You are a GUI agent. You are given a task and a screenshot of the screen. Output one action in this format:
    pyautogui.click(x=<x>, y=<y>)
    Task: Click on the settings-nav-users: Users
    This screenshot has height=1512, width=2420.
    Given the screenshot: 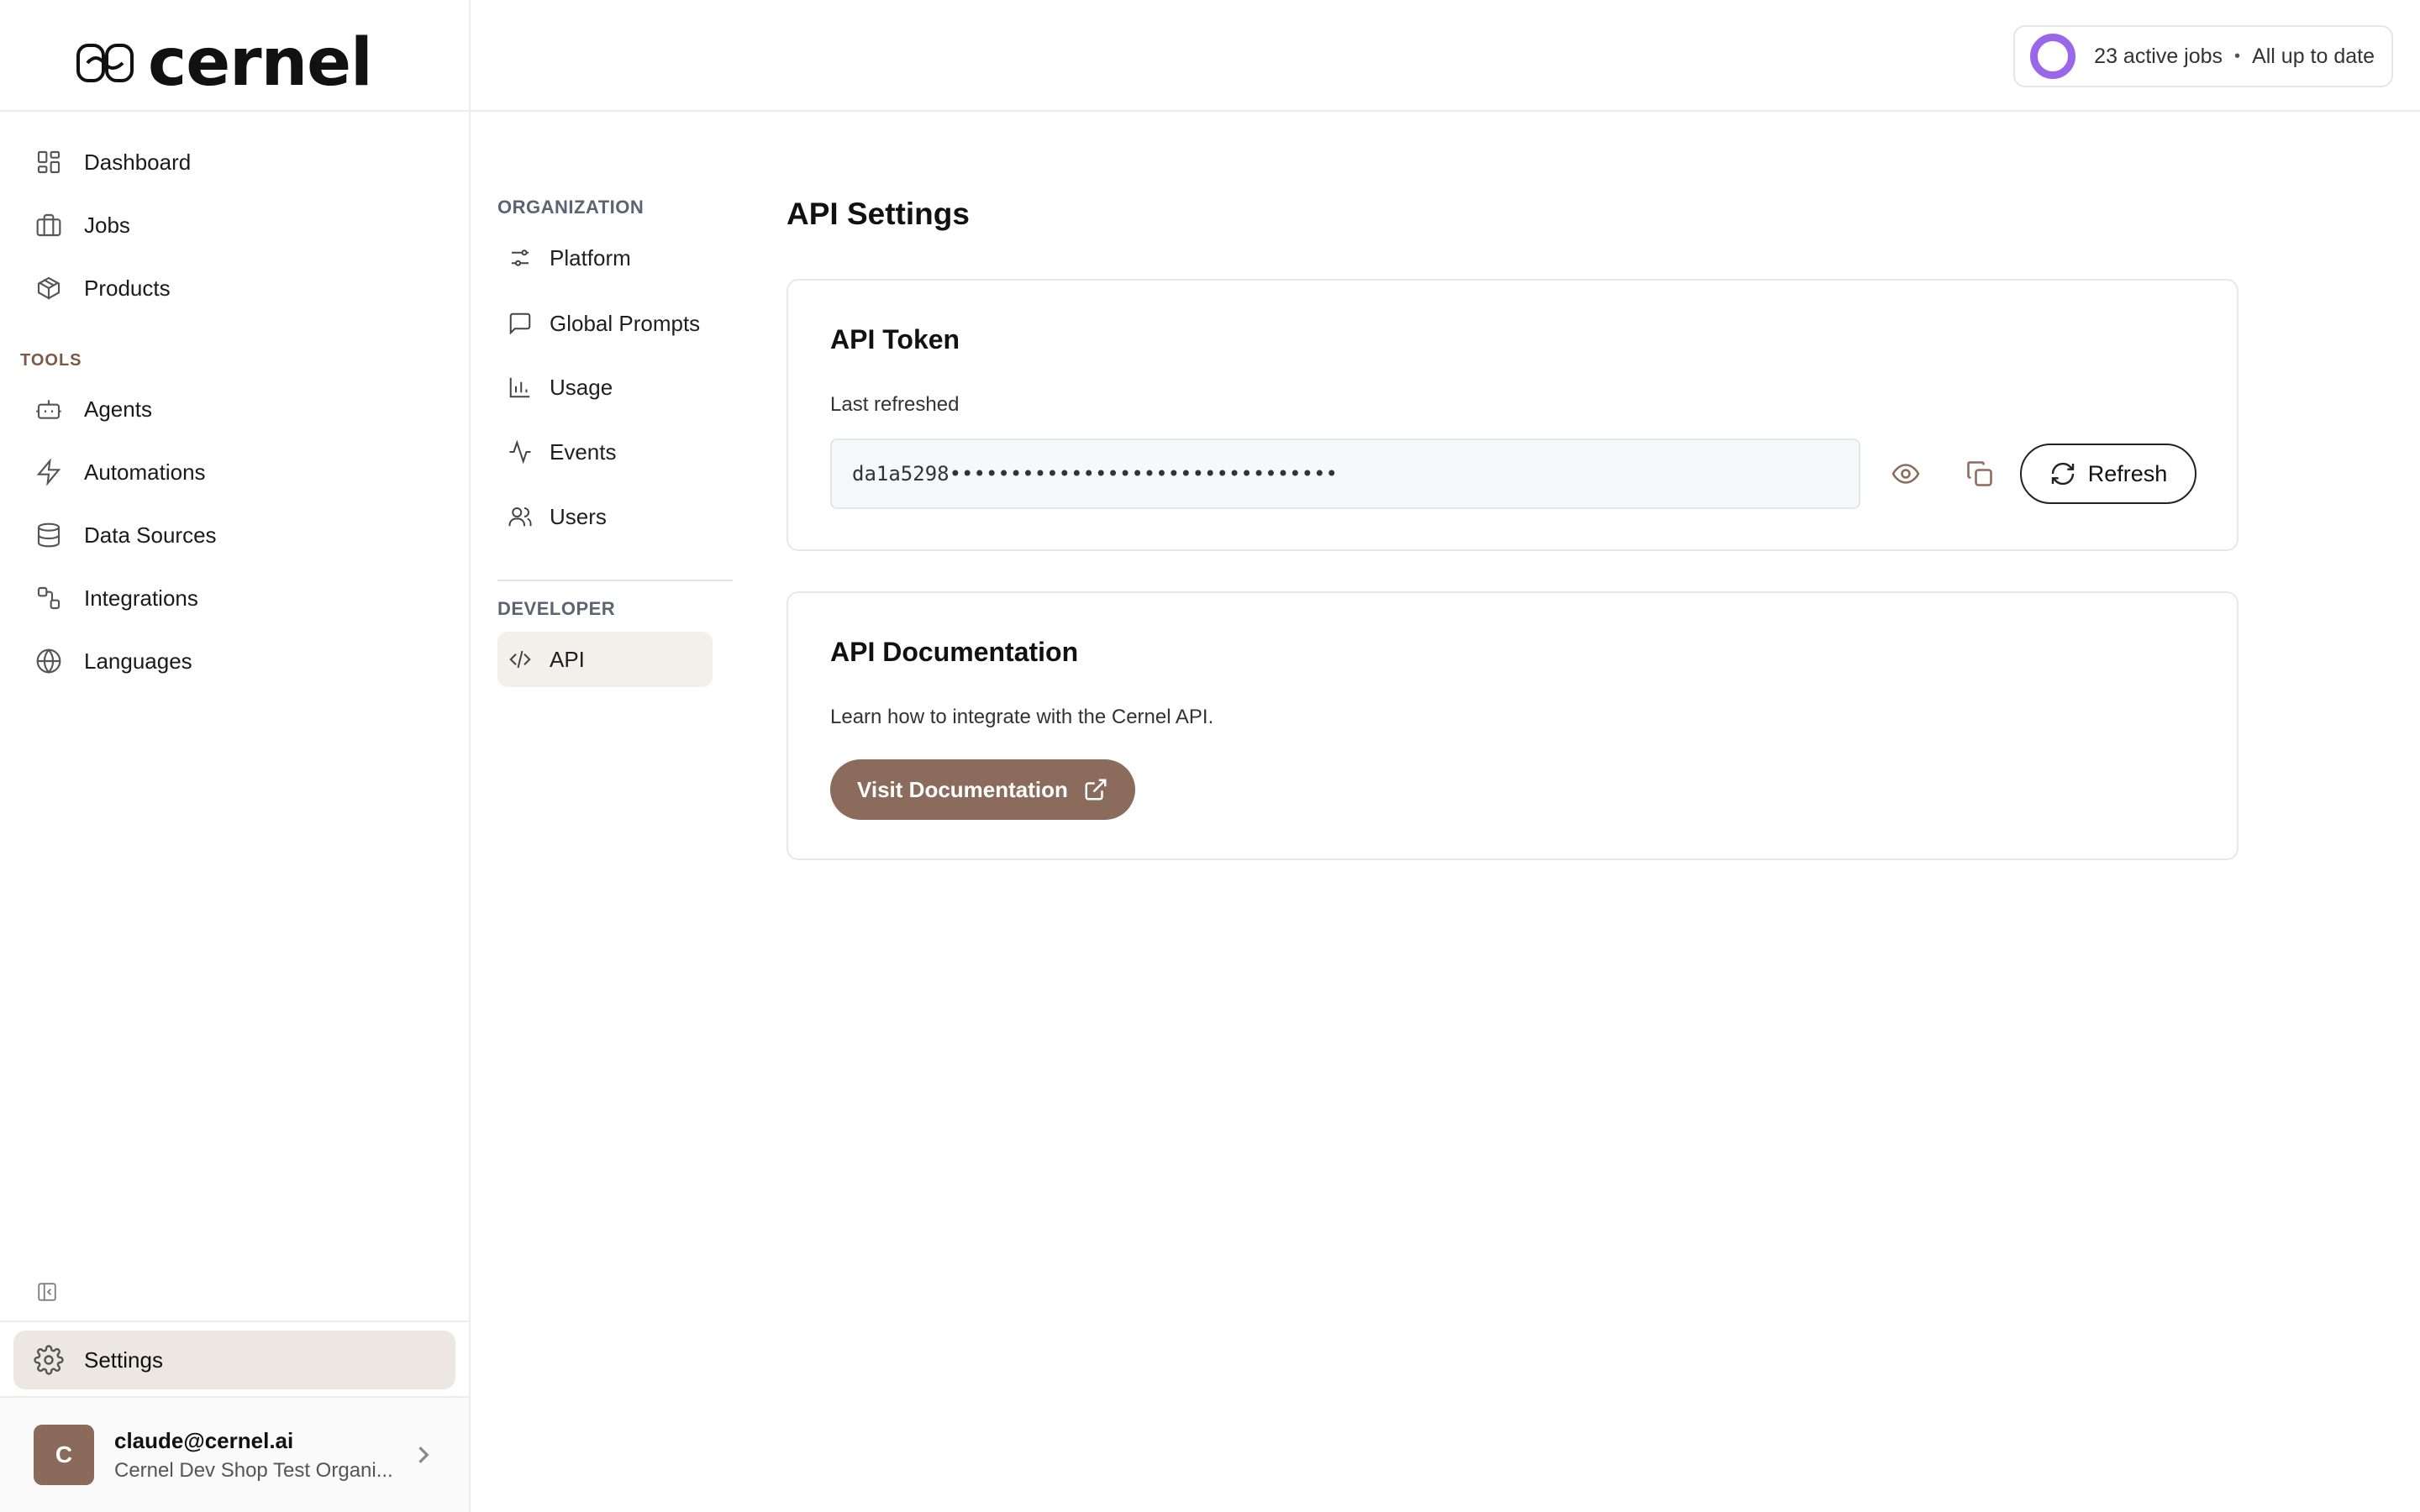 What is the action you would take?
    pyautogui.click(x=605, y=516)
    